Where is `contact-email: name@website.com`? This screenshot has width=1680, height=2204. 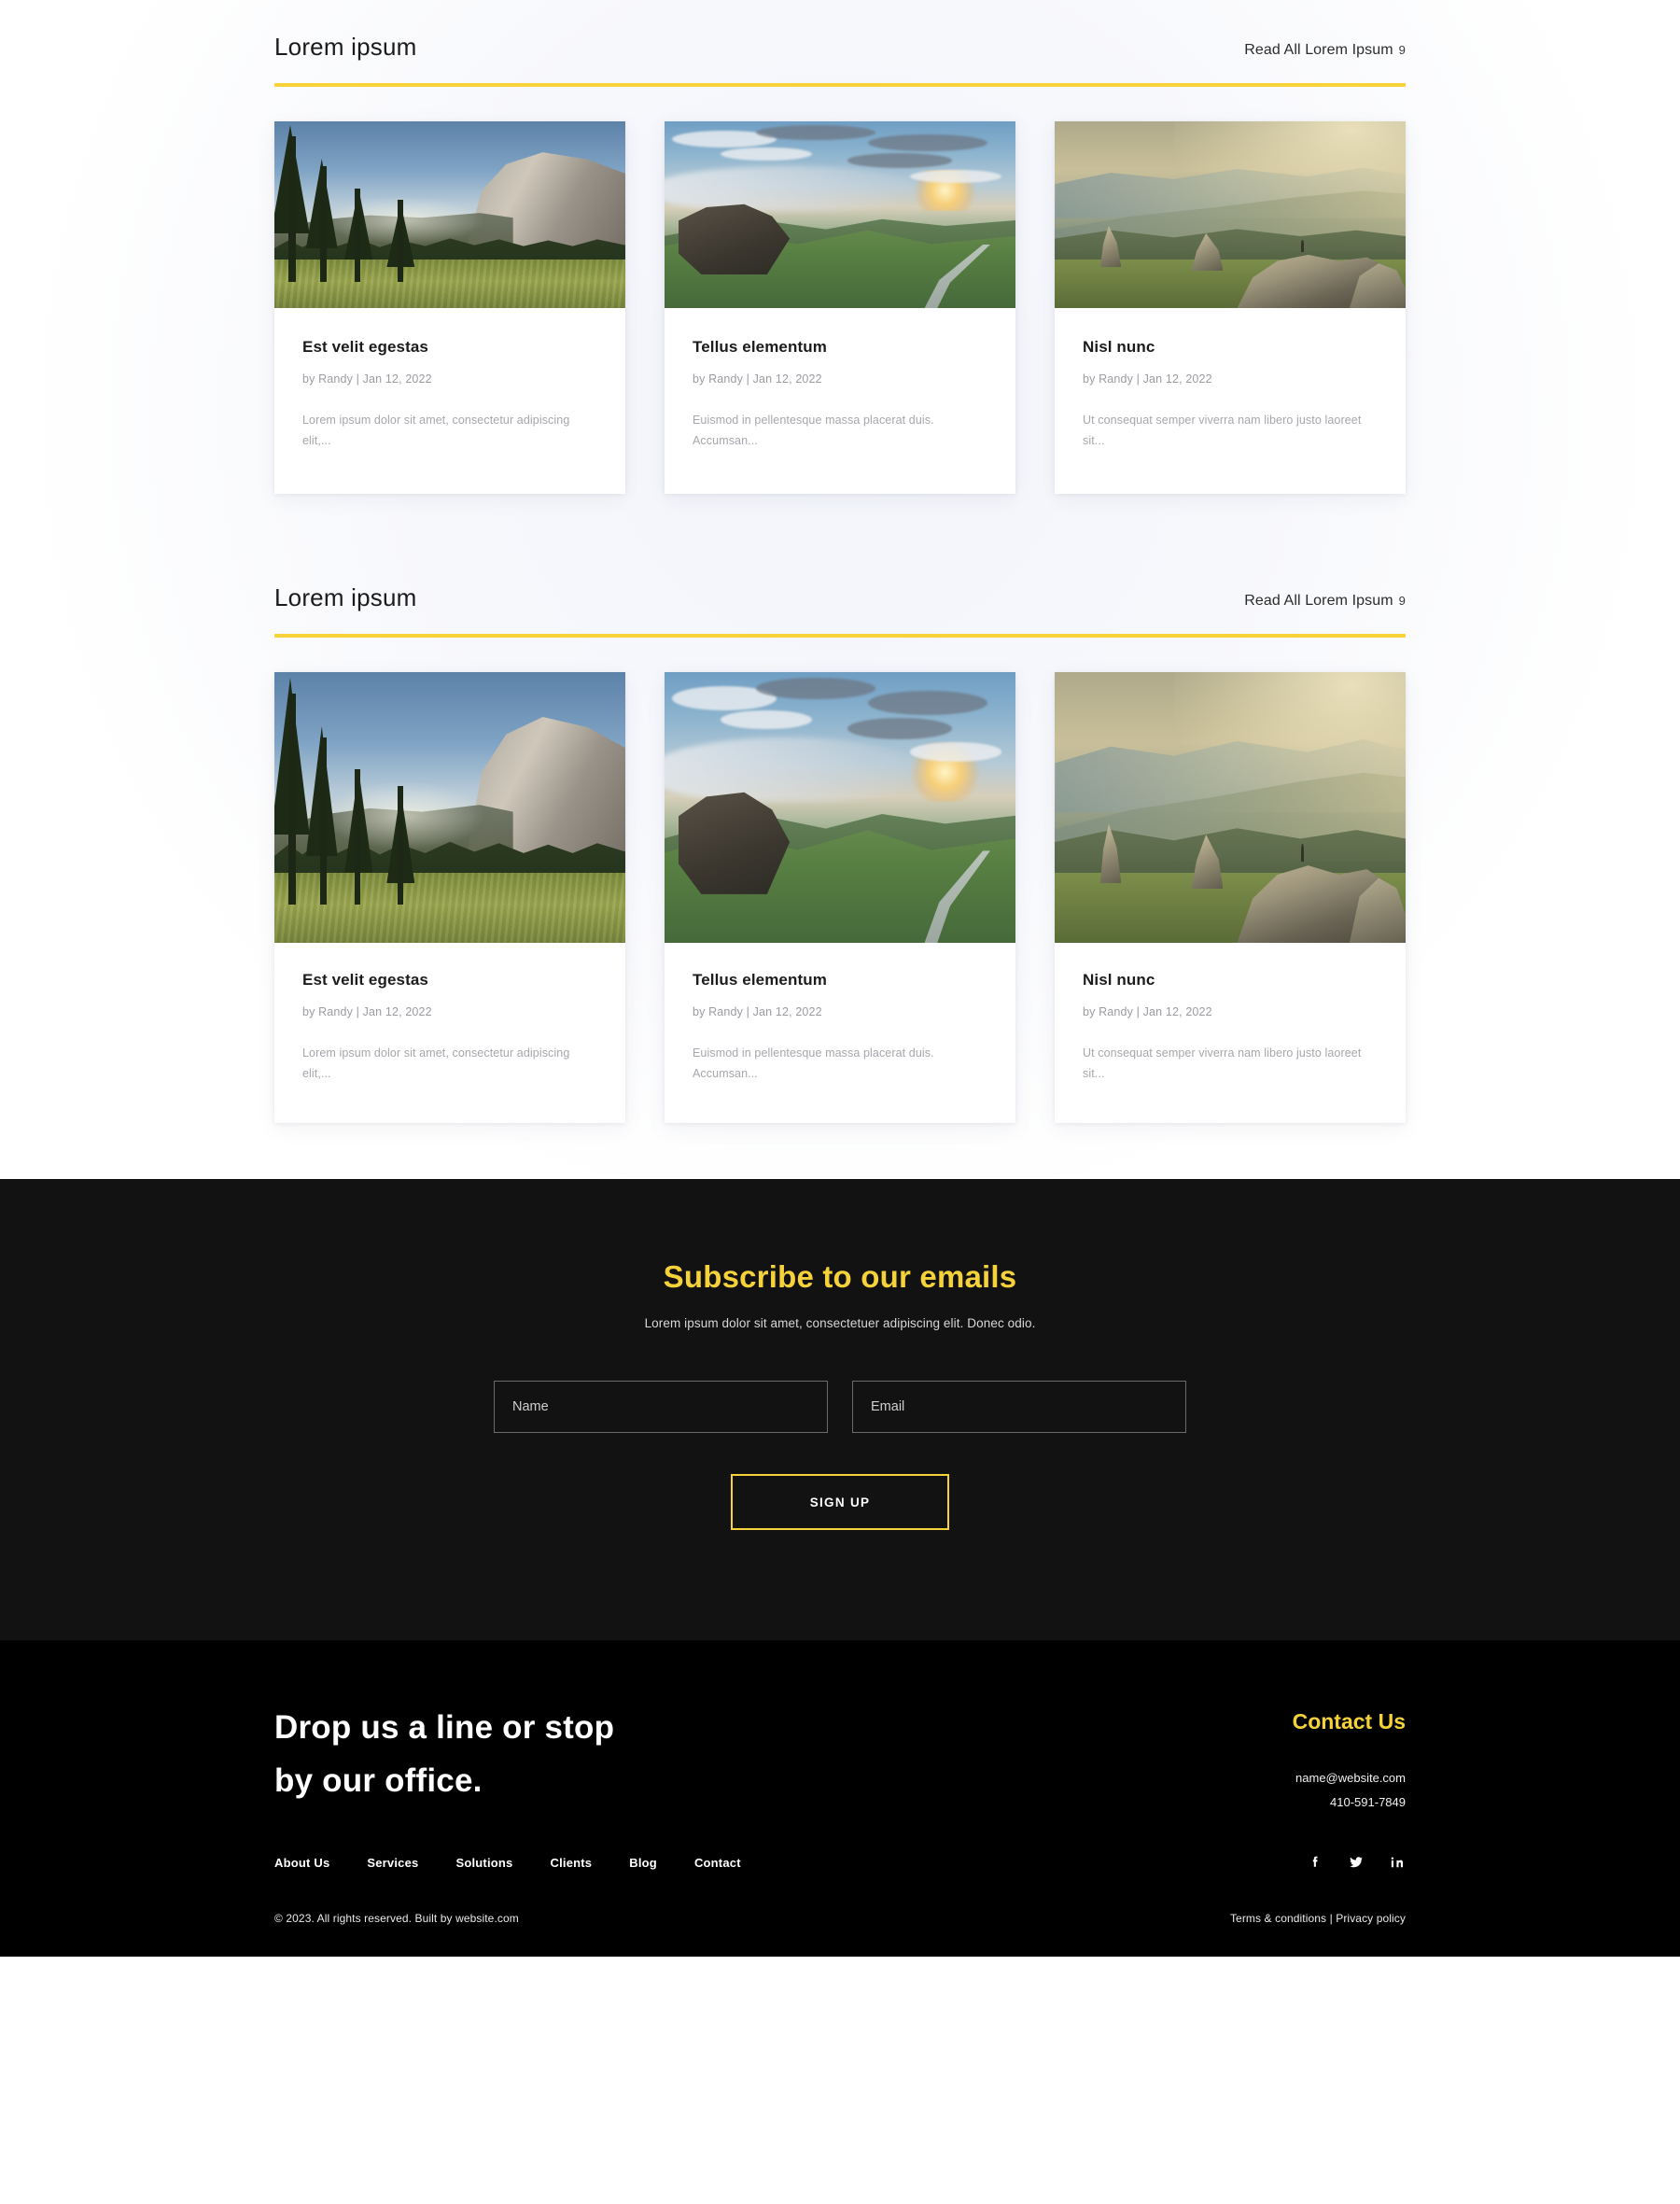
contact-email: name@website.com is located at coordinates (1349, 1778).